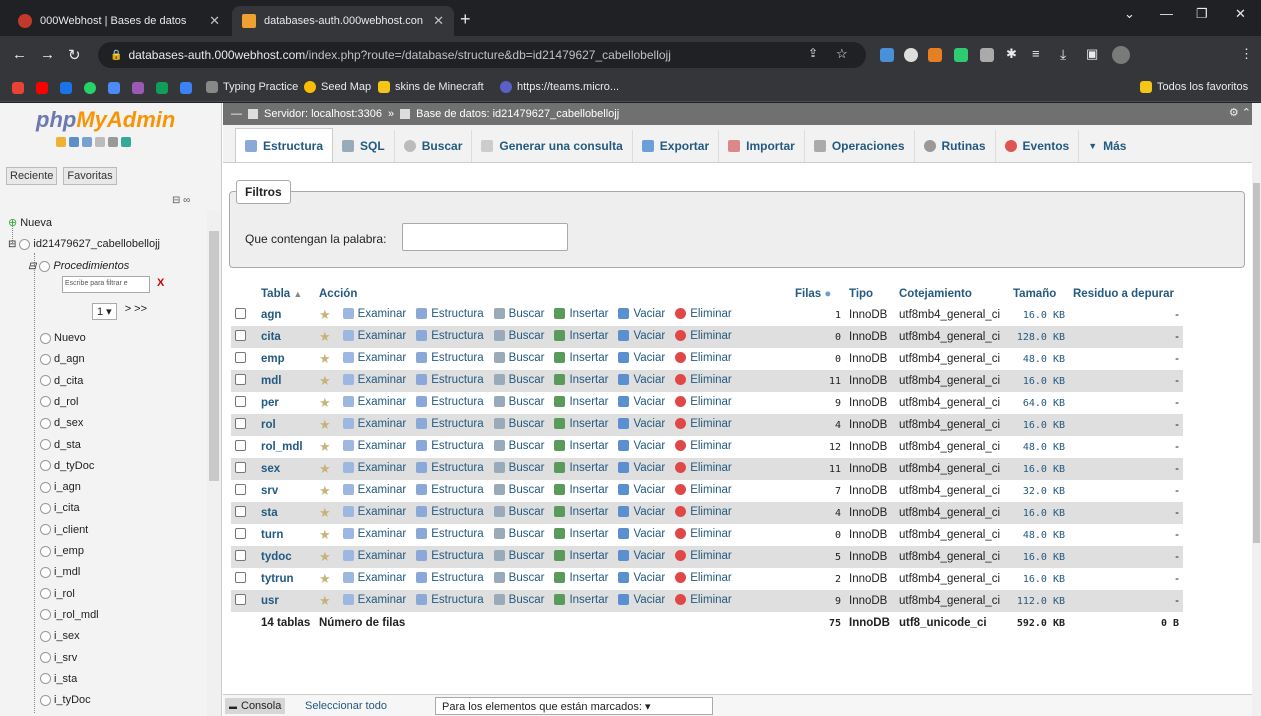  Describe the element at coordinates (286, 469) in the screenshot. I see `table-name-link: sex` at that location.